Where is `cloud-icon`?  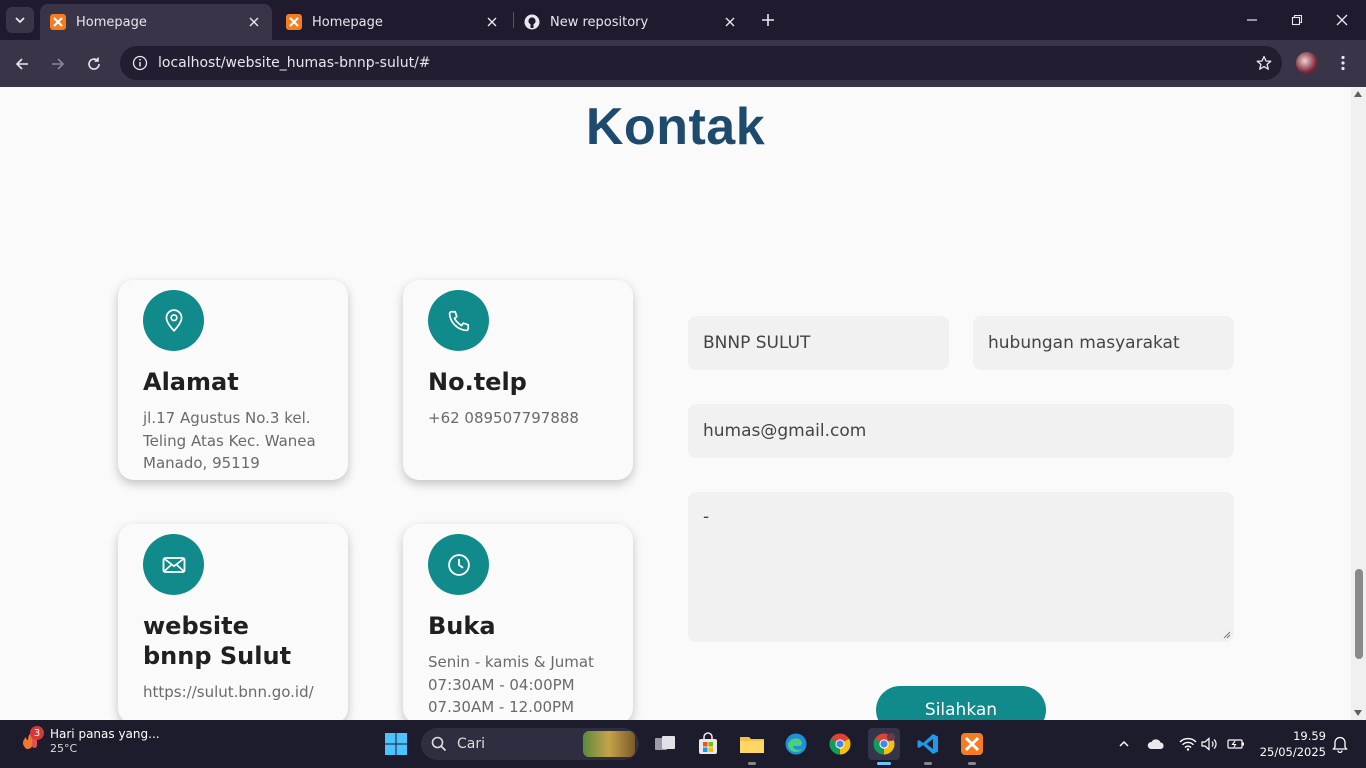
cloud-icon is located at coordinates (1155, 744).